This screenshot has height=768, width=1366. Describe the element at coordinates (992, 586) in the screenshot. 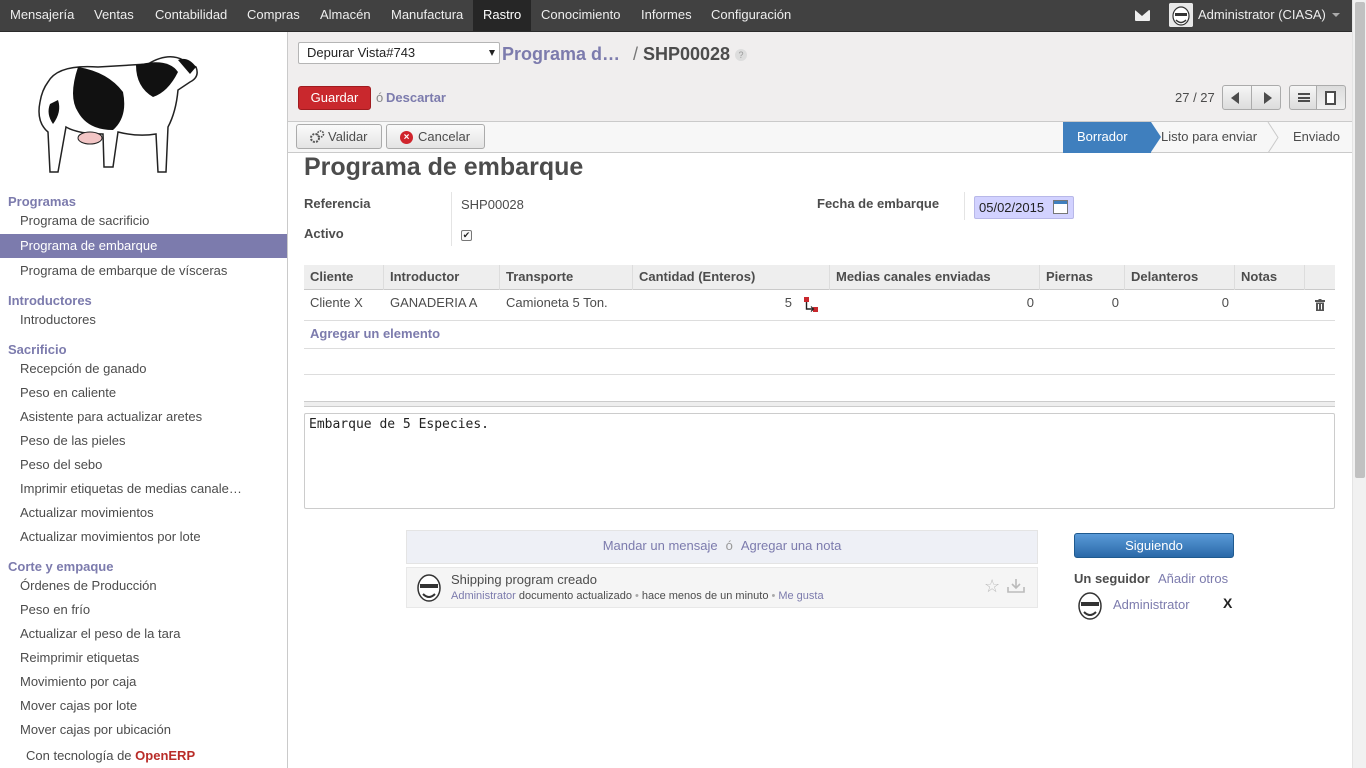

I see `star-icon: ☆` at that location.